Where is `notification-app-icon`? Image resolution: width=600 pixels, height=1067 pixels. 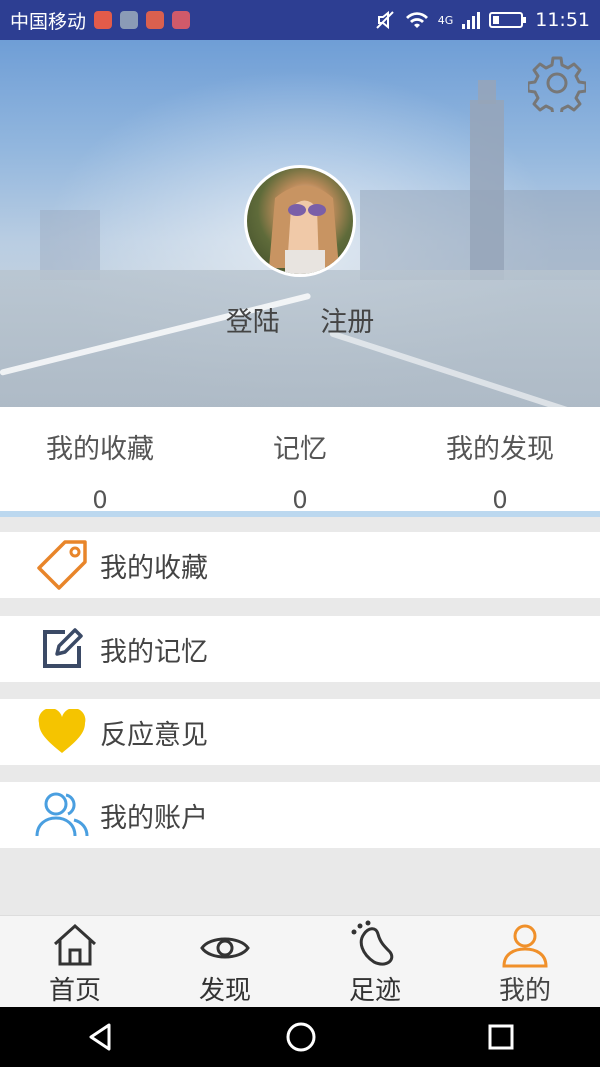
notification-app-icon is located at coordinates (103, 20).